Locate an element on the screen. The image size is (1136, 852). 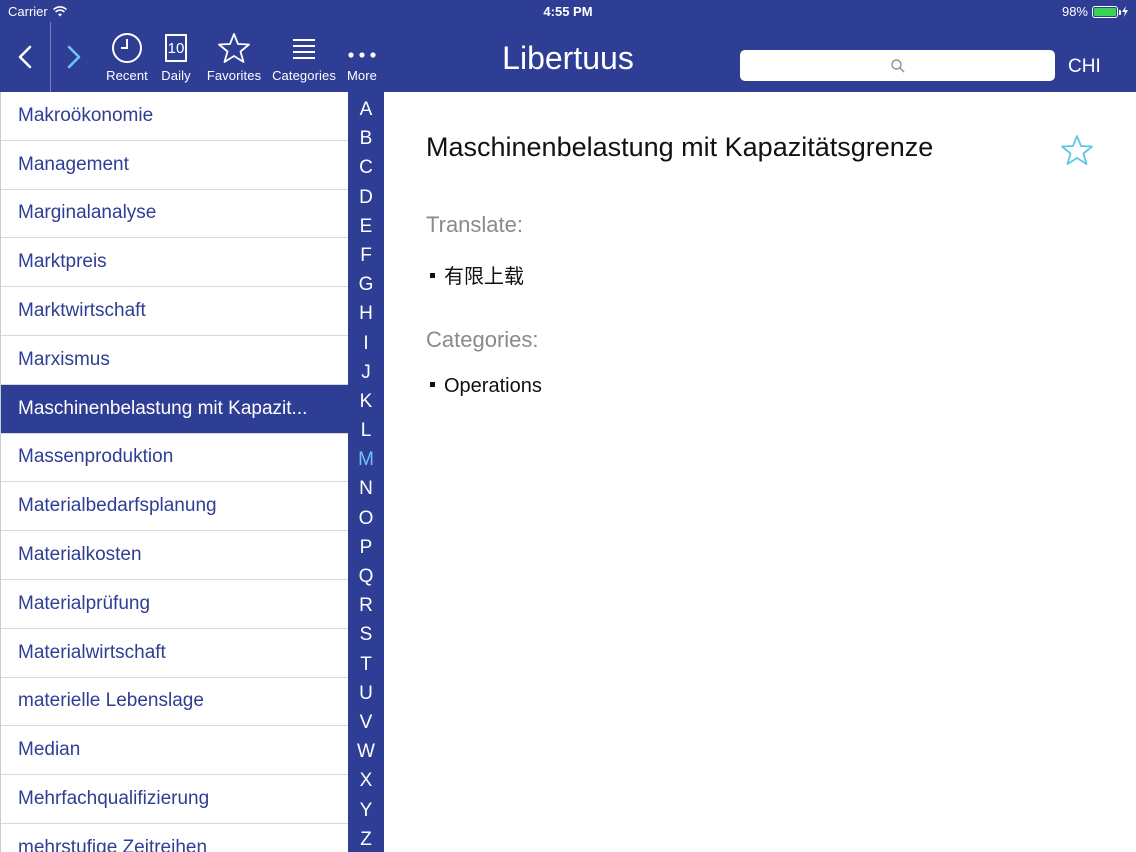
index-letter: D is located at coordinates (366, 197).